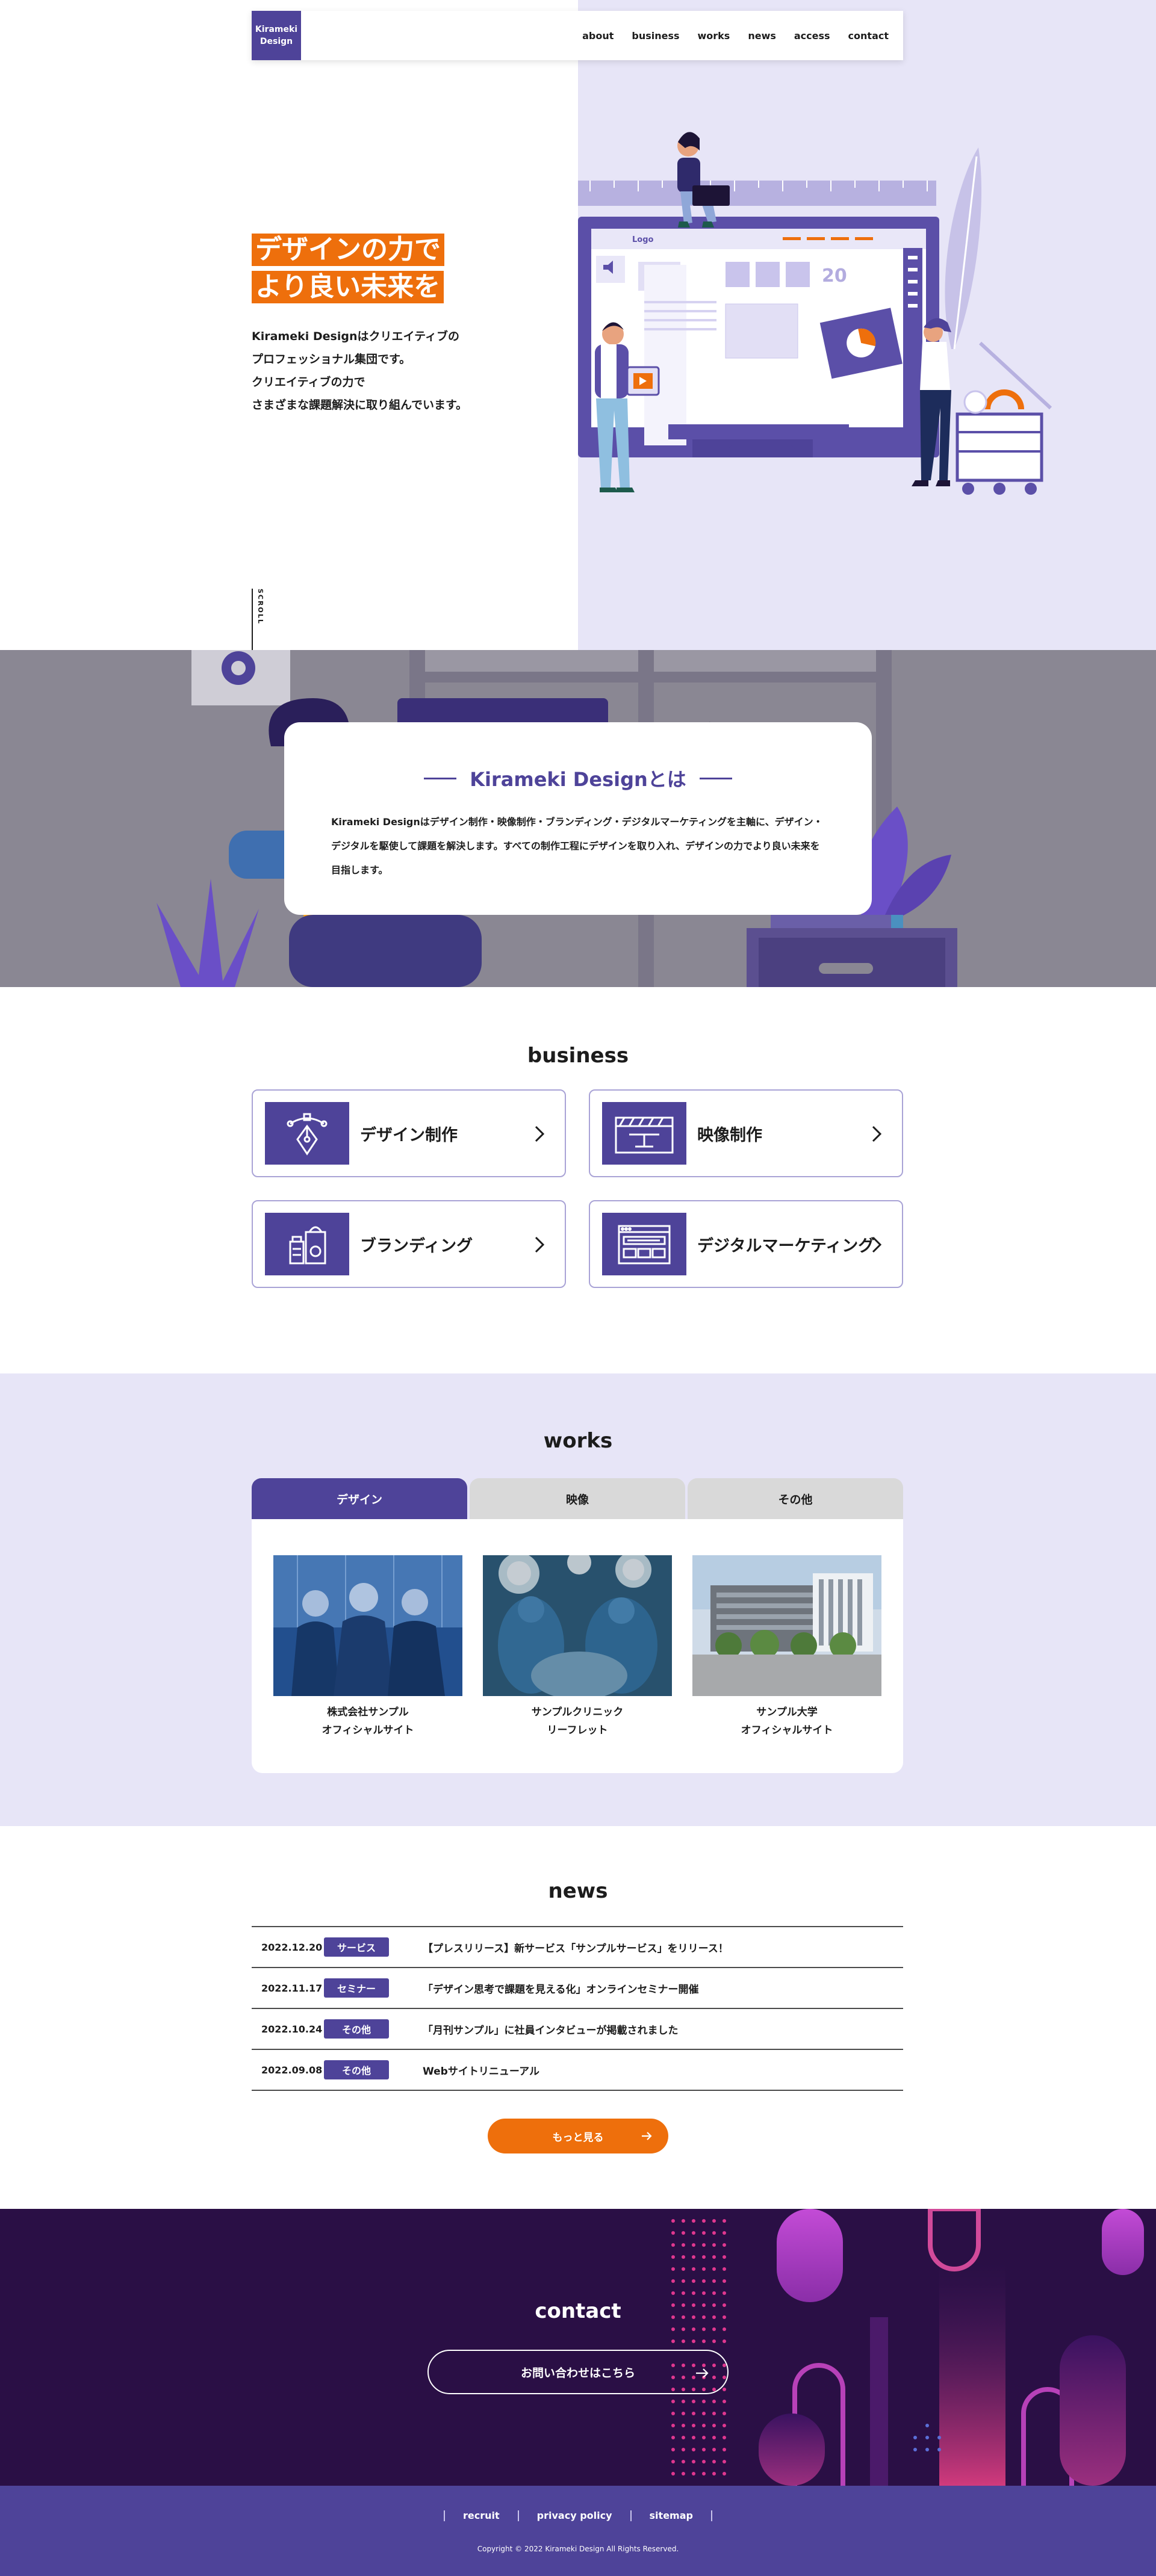 The width and height of the screenshot is (1156, 2576). What do you see at coordinates (416, 1245) in the screenshot?
I see `business-label: ブランディング` at bounding box center [416, 1245].